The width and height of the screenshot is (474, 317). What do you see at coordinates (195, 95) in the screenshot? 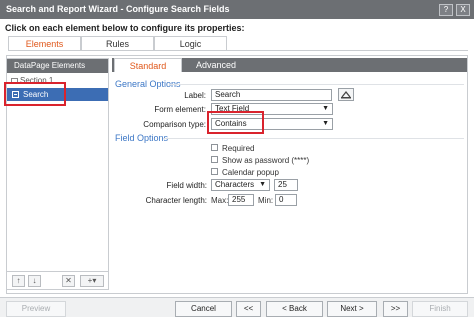
I see `label-field-label: Label:` at bounding box center [195, 95].